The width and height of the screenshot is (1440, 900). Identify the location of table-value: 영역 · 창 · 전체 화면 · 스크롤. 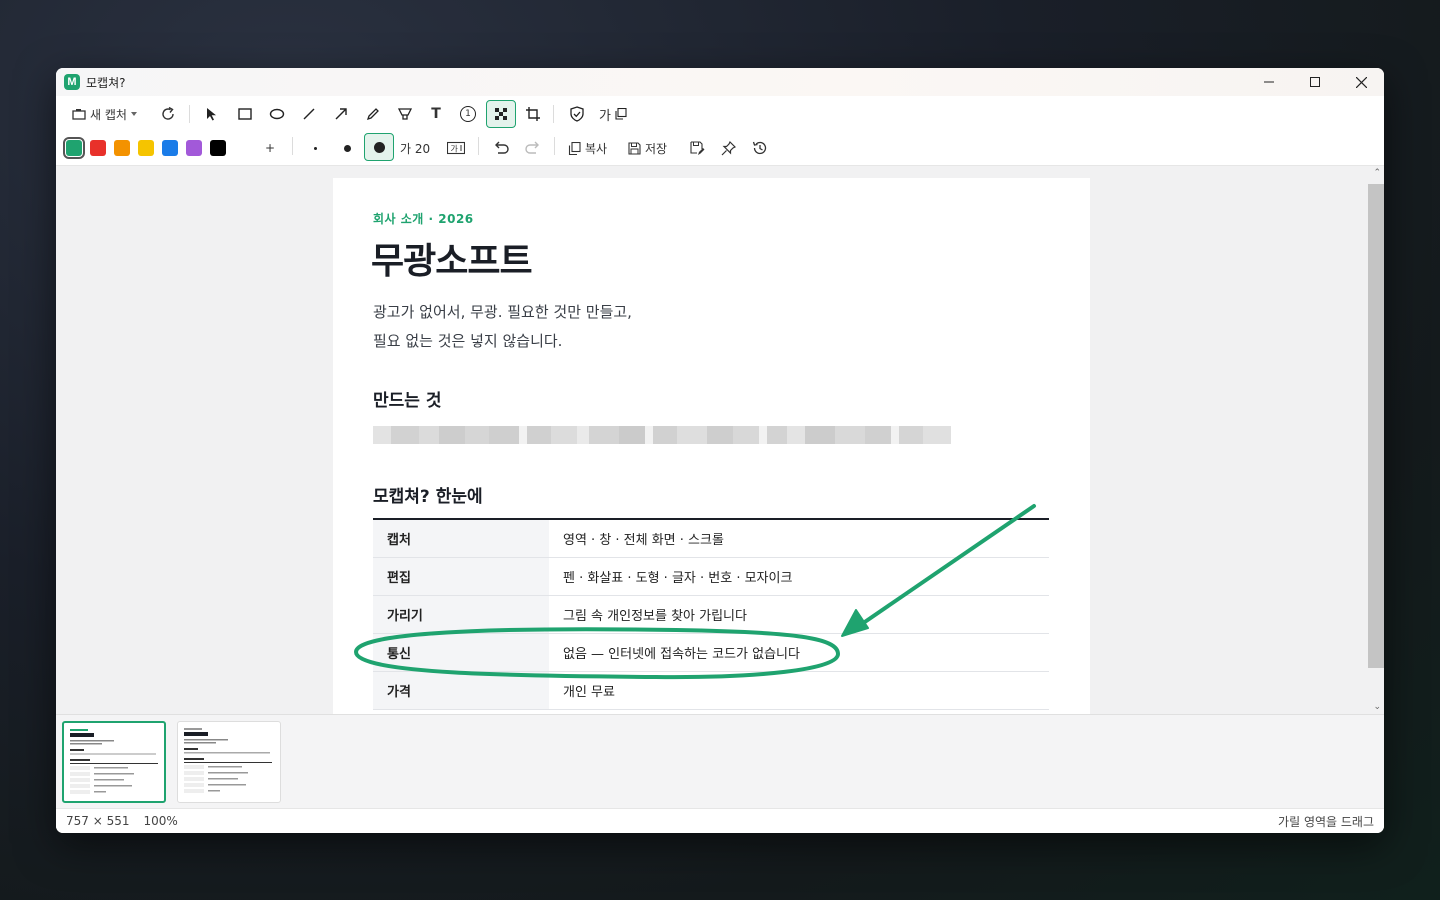
(799, 538).